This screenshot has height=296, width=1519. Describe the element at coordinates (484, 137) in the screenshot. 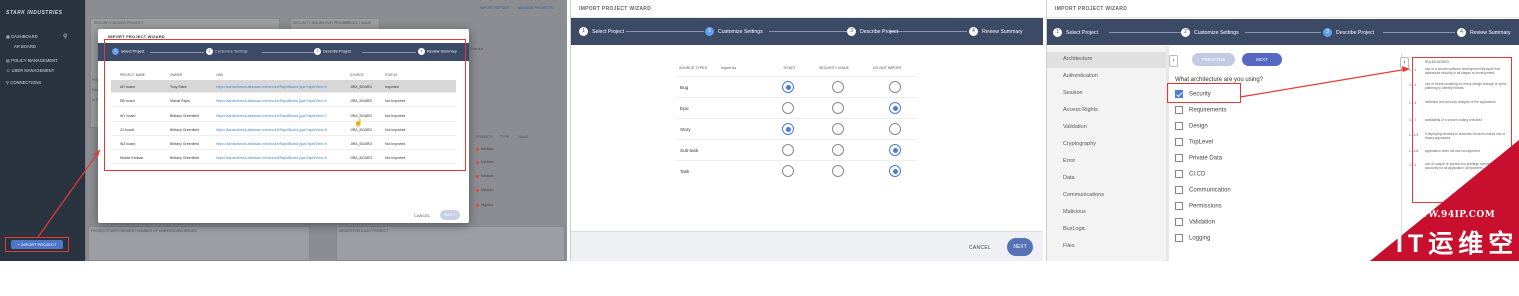

I see `bg-col-priority: PRIORITY` at that location.